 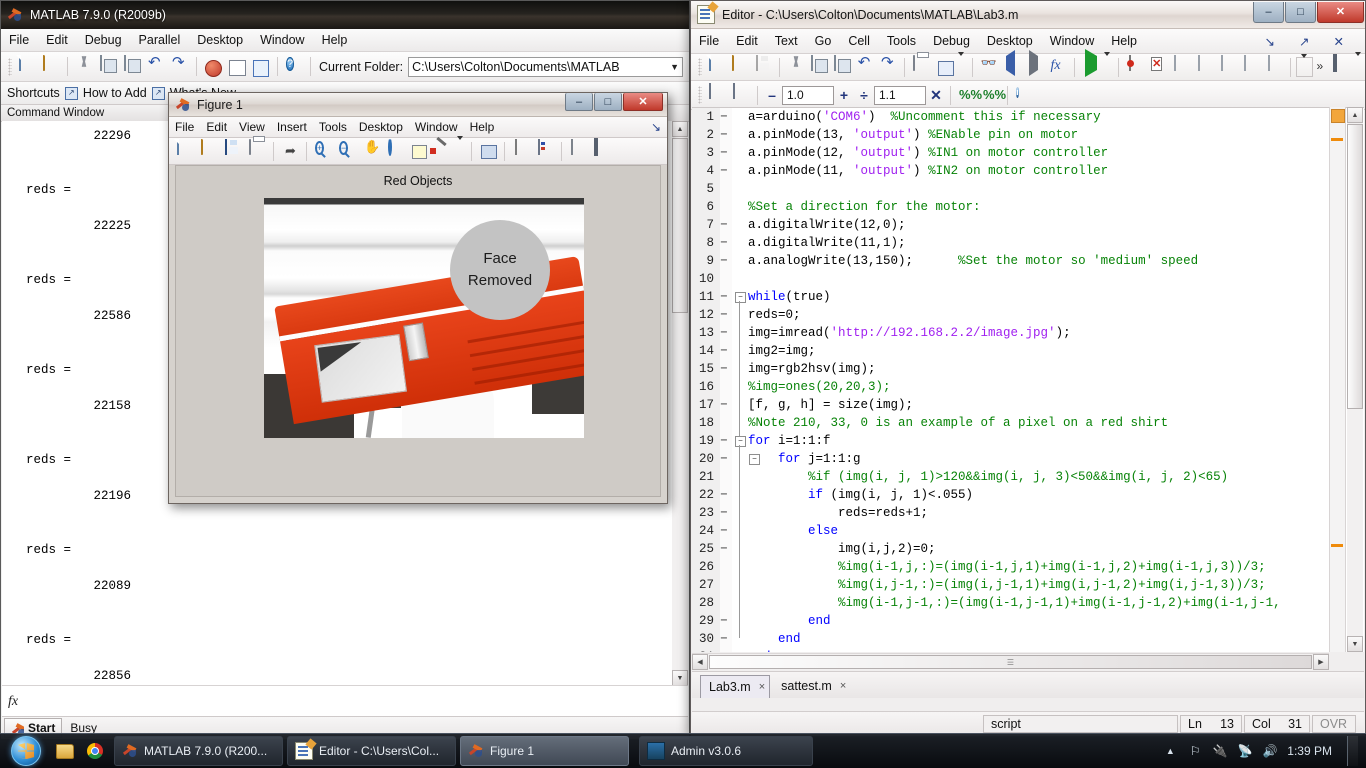 What do you see at coordinates (1322, 67) in the screenshot?
I see `toolbar-chevron-icon: »` at bounding box center [1322, 67].